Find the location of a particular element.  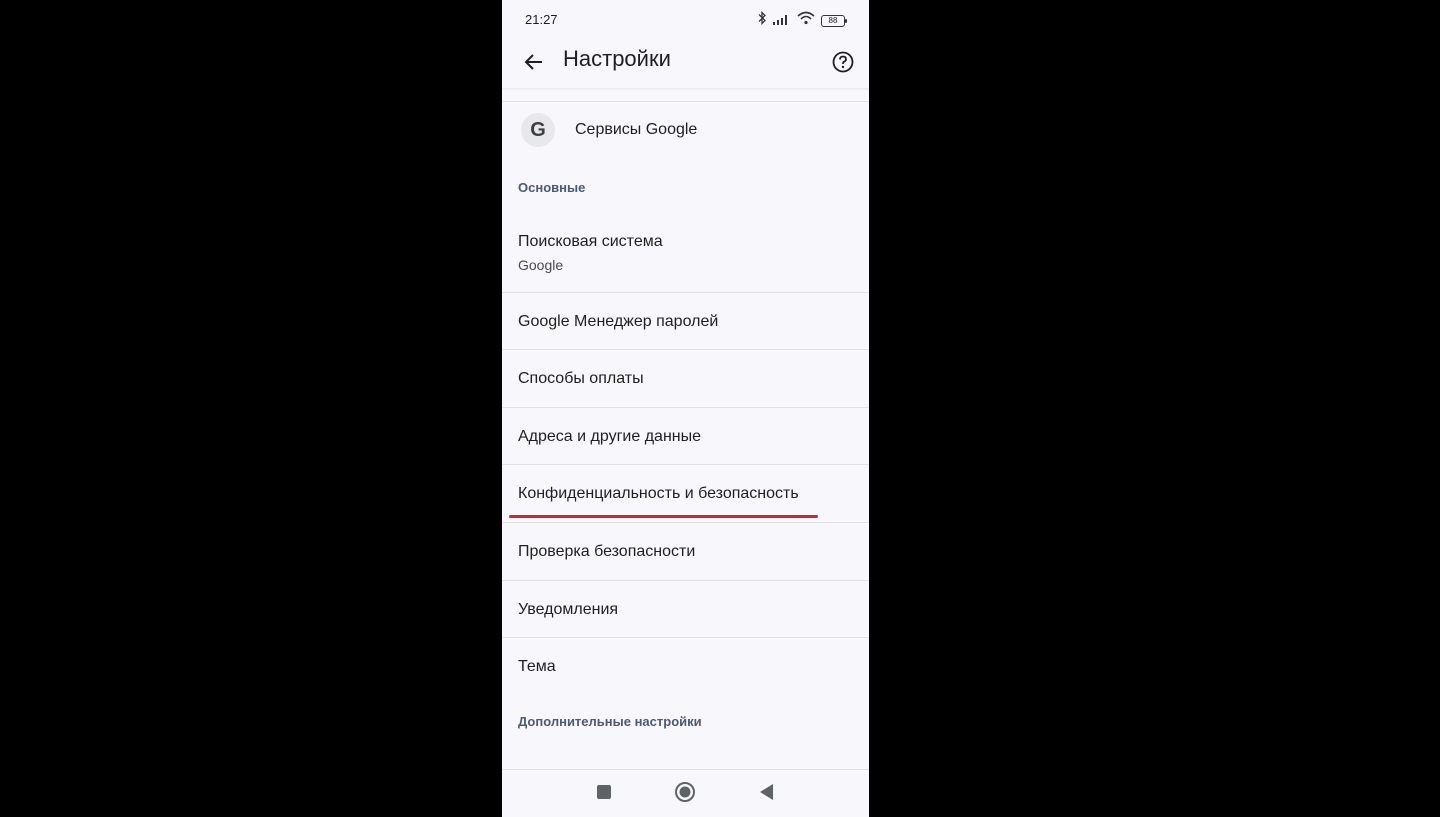

settings-item-addresses: Адреса и другие данные is located at coordinates (685, 436).